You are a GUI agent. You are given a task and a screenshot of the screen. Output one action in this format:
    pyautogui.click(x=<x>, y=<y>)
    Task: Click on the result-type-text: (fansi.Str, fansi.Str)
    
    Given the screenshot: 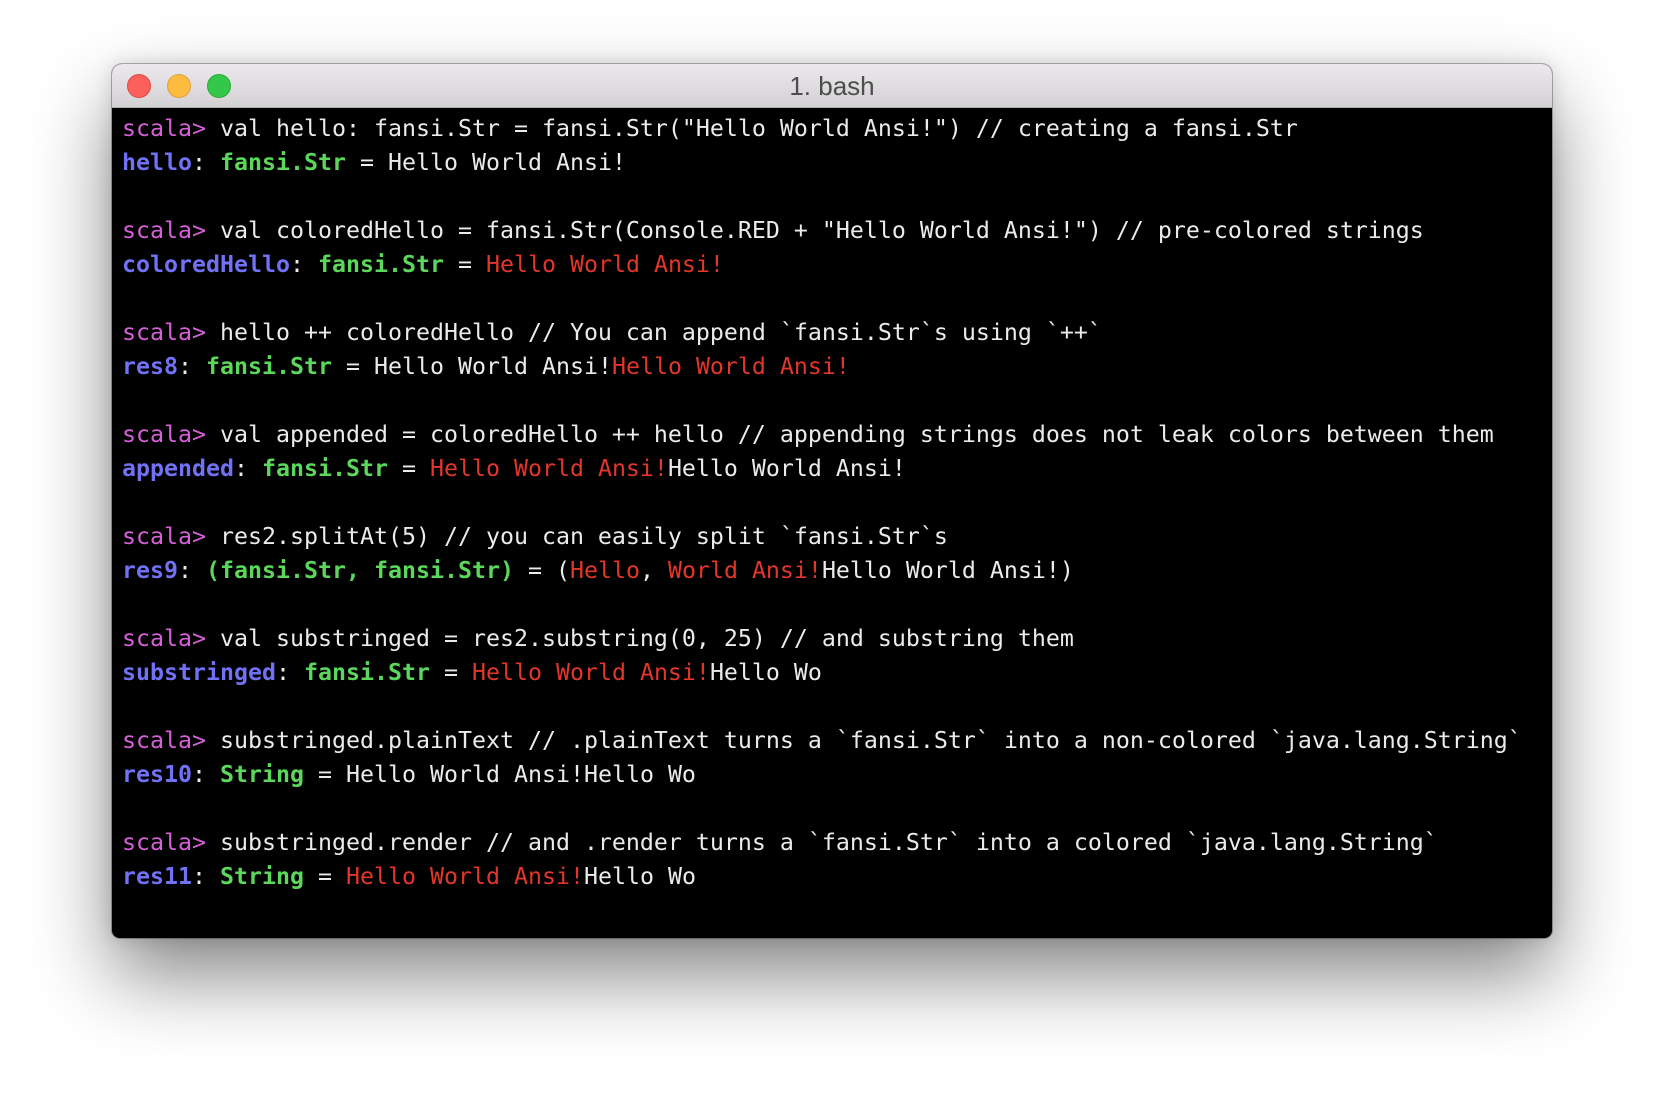 What is the action you would take?
    pyautogui.click(x=360, y=570)
    